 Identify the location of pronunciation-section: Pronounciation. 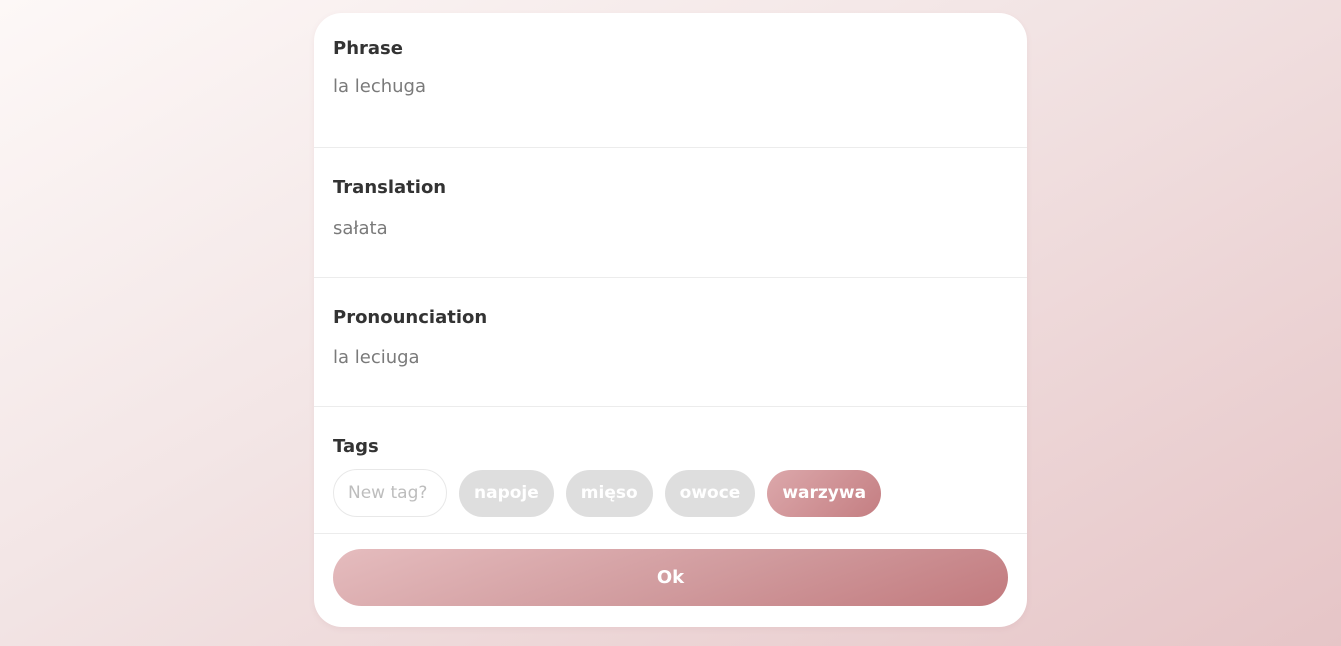
(670, 342).